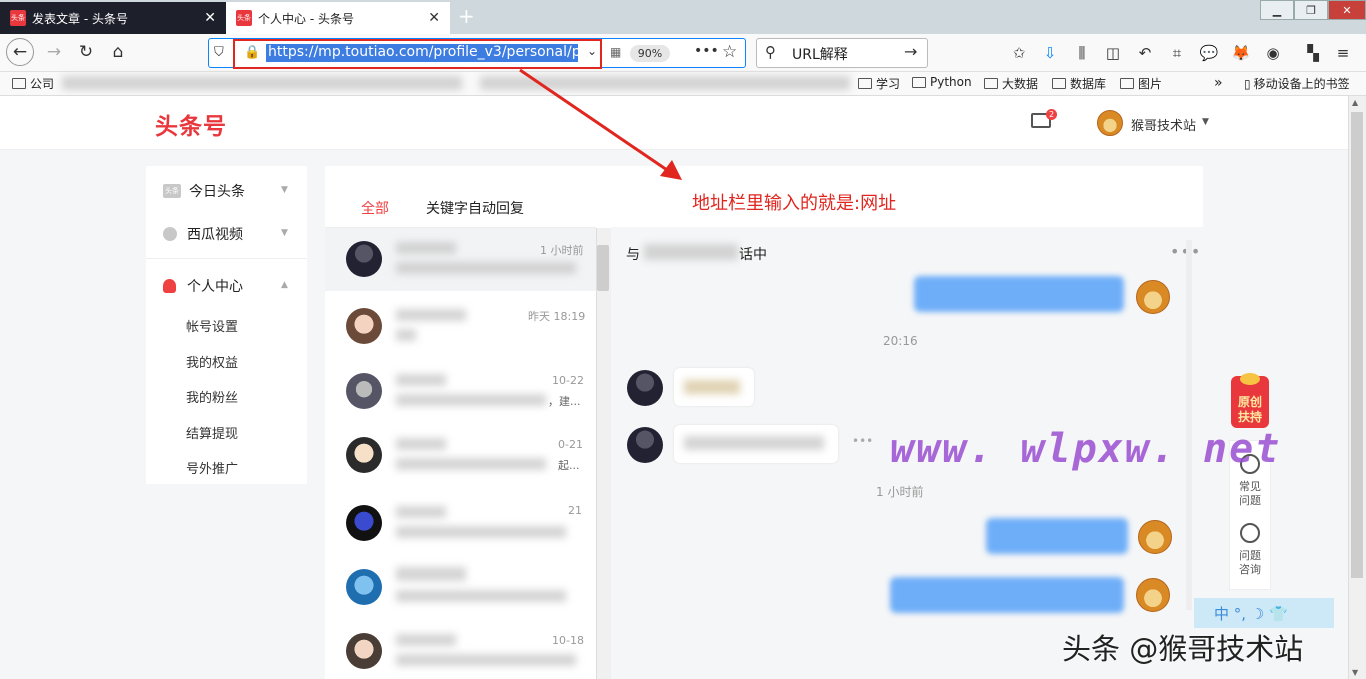 This screenshot has height=679, width=1366. Describe the element at coordinates (600, 124) in the screenshot. I see `annotation-arrow` at that location.